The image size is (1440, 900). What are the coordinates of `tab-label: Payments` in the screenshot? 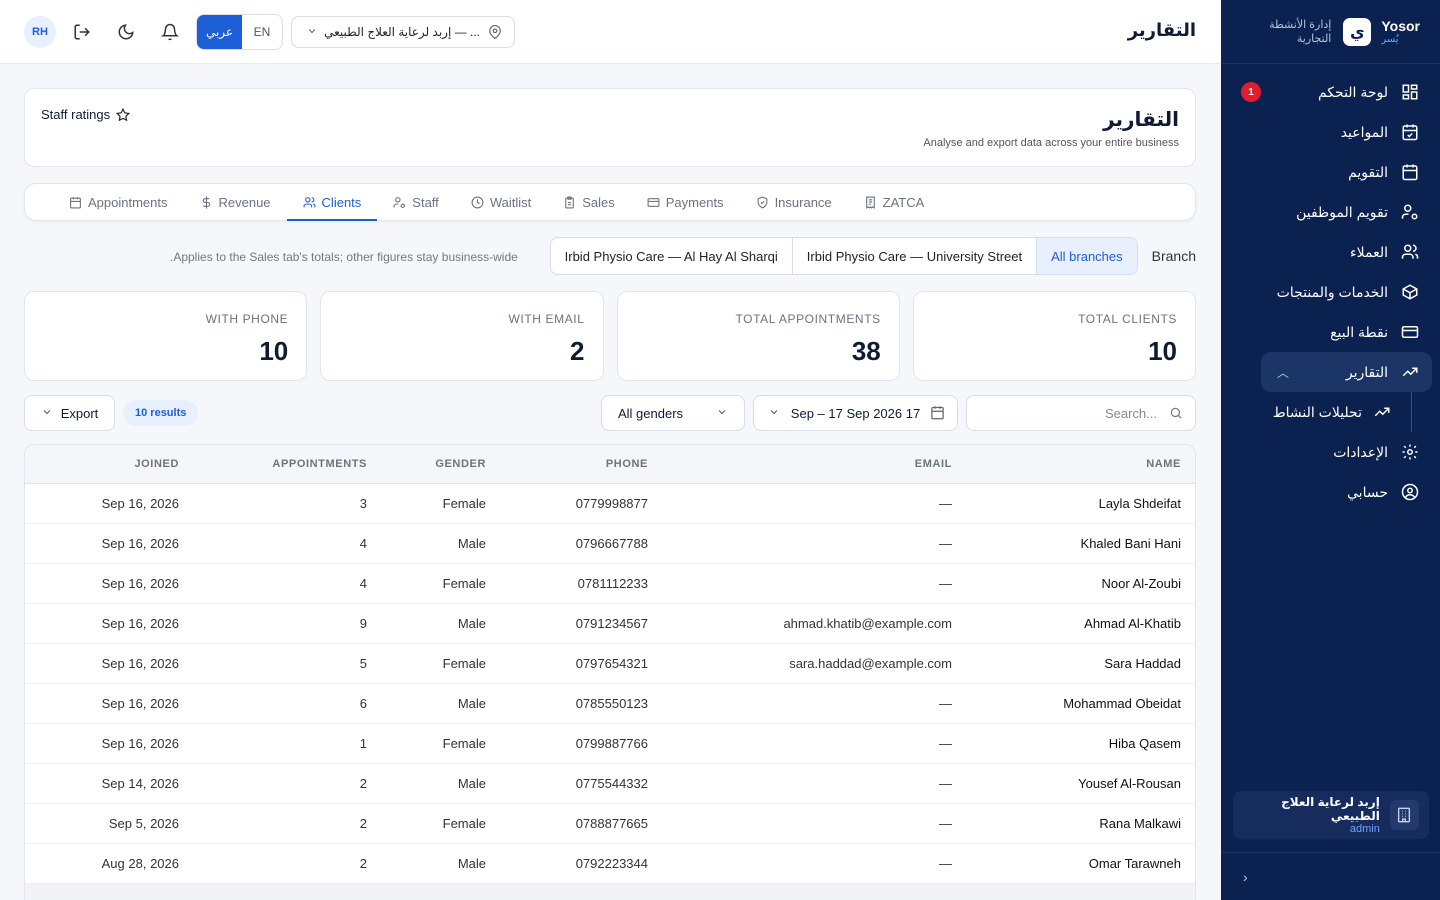 It's located at (694, 202).